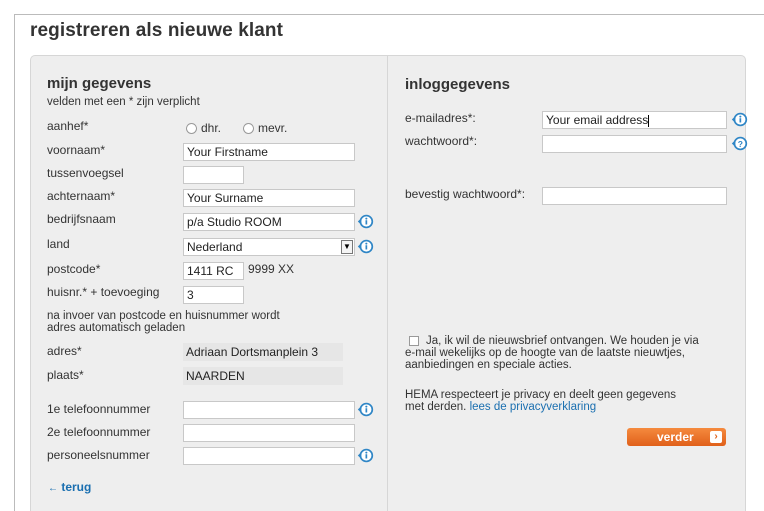  I want to click on personeelsnummer-input, so click(269, 456).